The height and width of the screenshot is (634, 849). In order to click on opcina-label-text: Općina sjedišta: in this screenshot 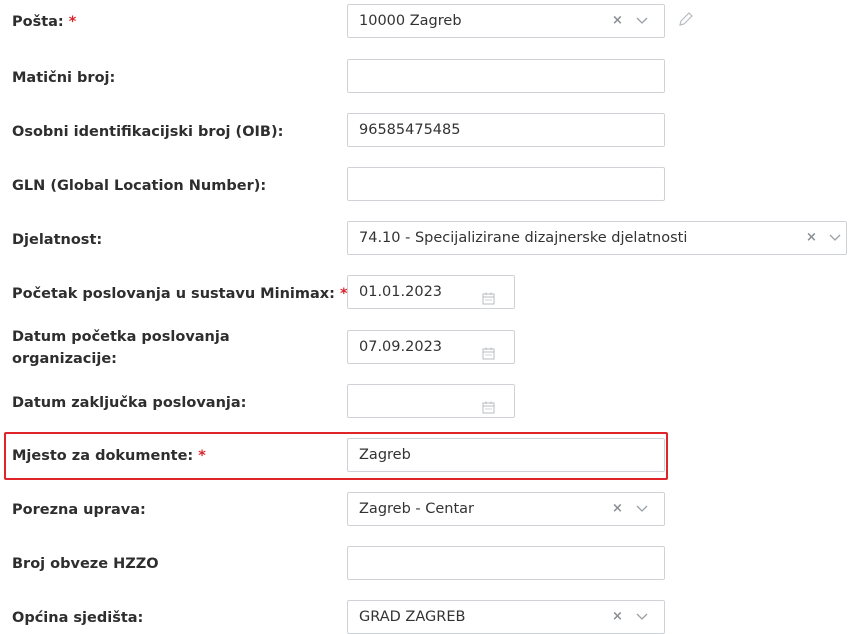, I will do `click(78, 618)`.